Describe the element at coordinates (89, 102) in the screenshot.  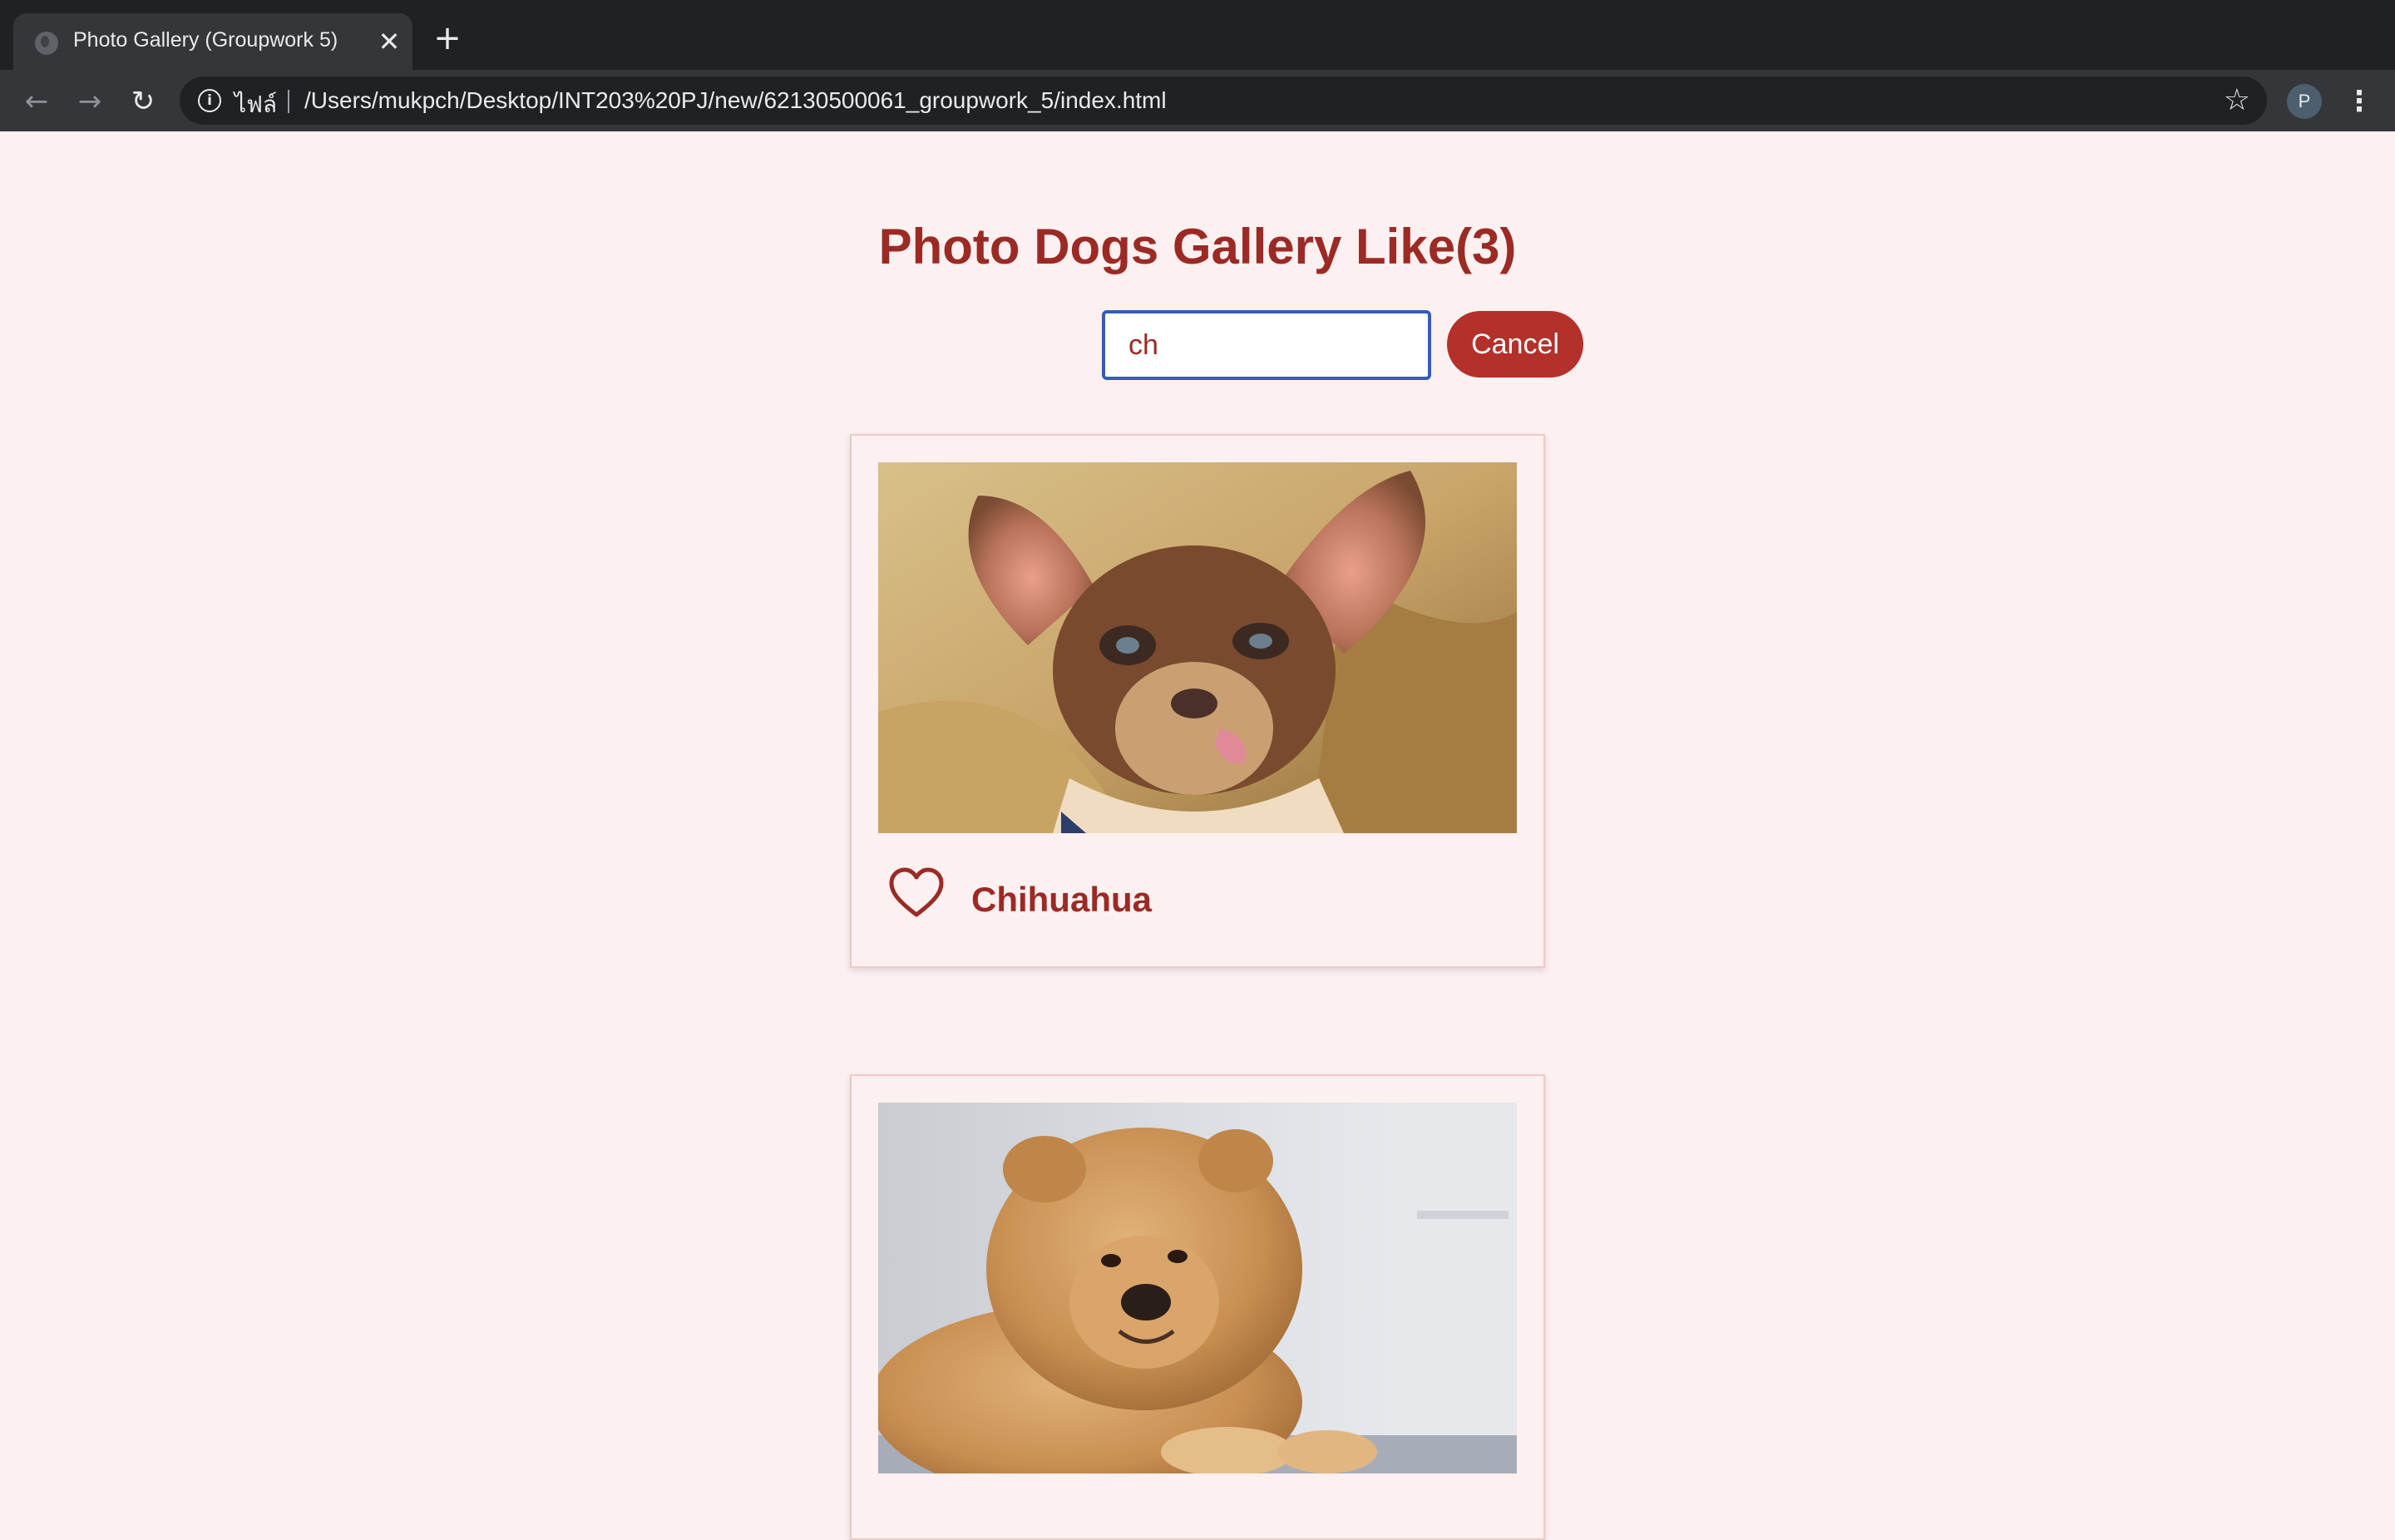
I see `forward-arrow-icon: →` at that location.